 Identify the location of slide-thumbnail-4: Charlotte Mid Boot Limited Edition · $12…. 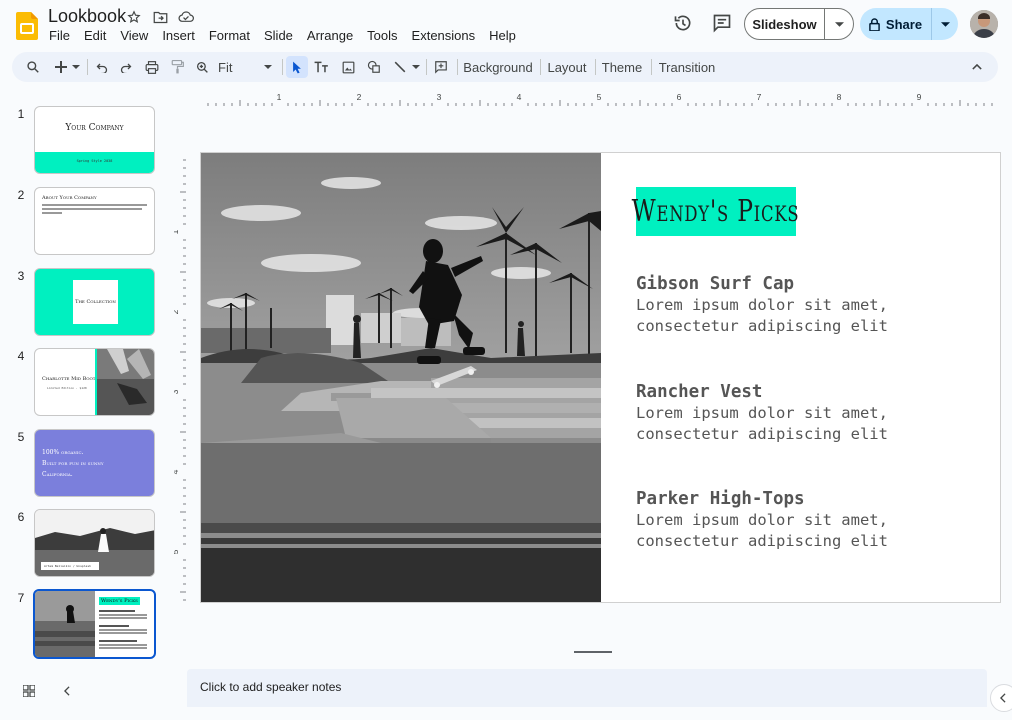
(94, 382).